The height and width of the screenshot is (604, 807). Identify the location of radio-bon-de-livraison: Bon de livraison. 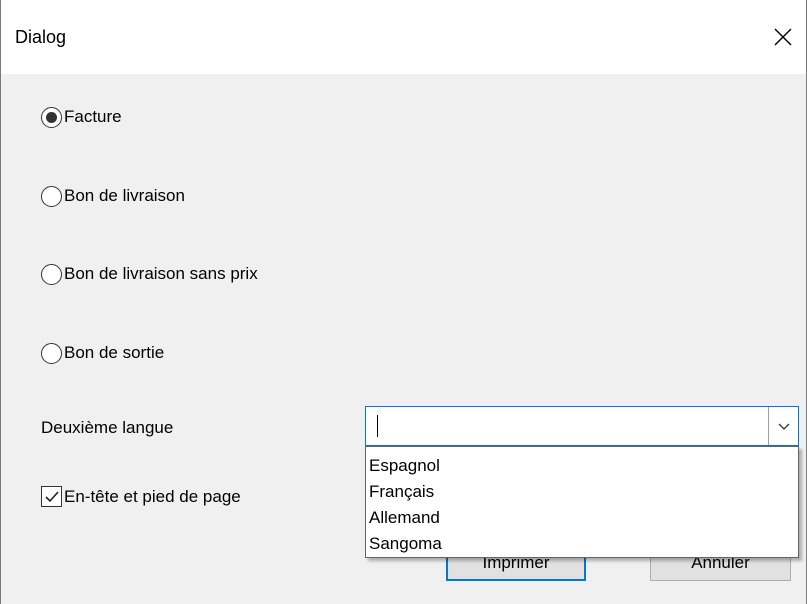
(113, 196).